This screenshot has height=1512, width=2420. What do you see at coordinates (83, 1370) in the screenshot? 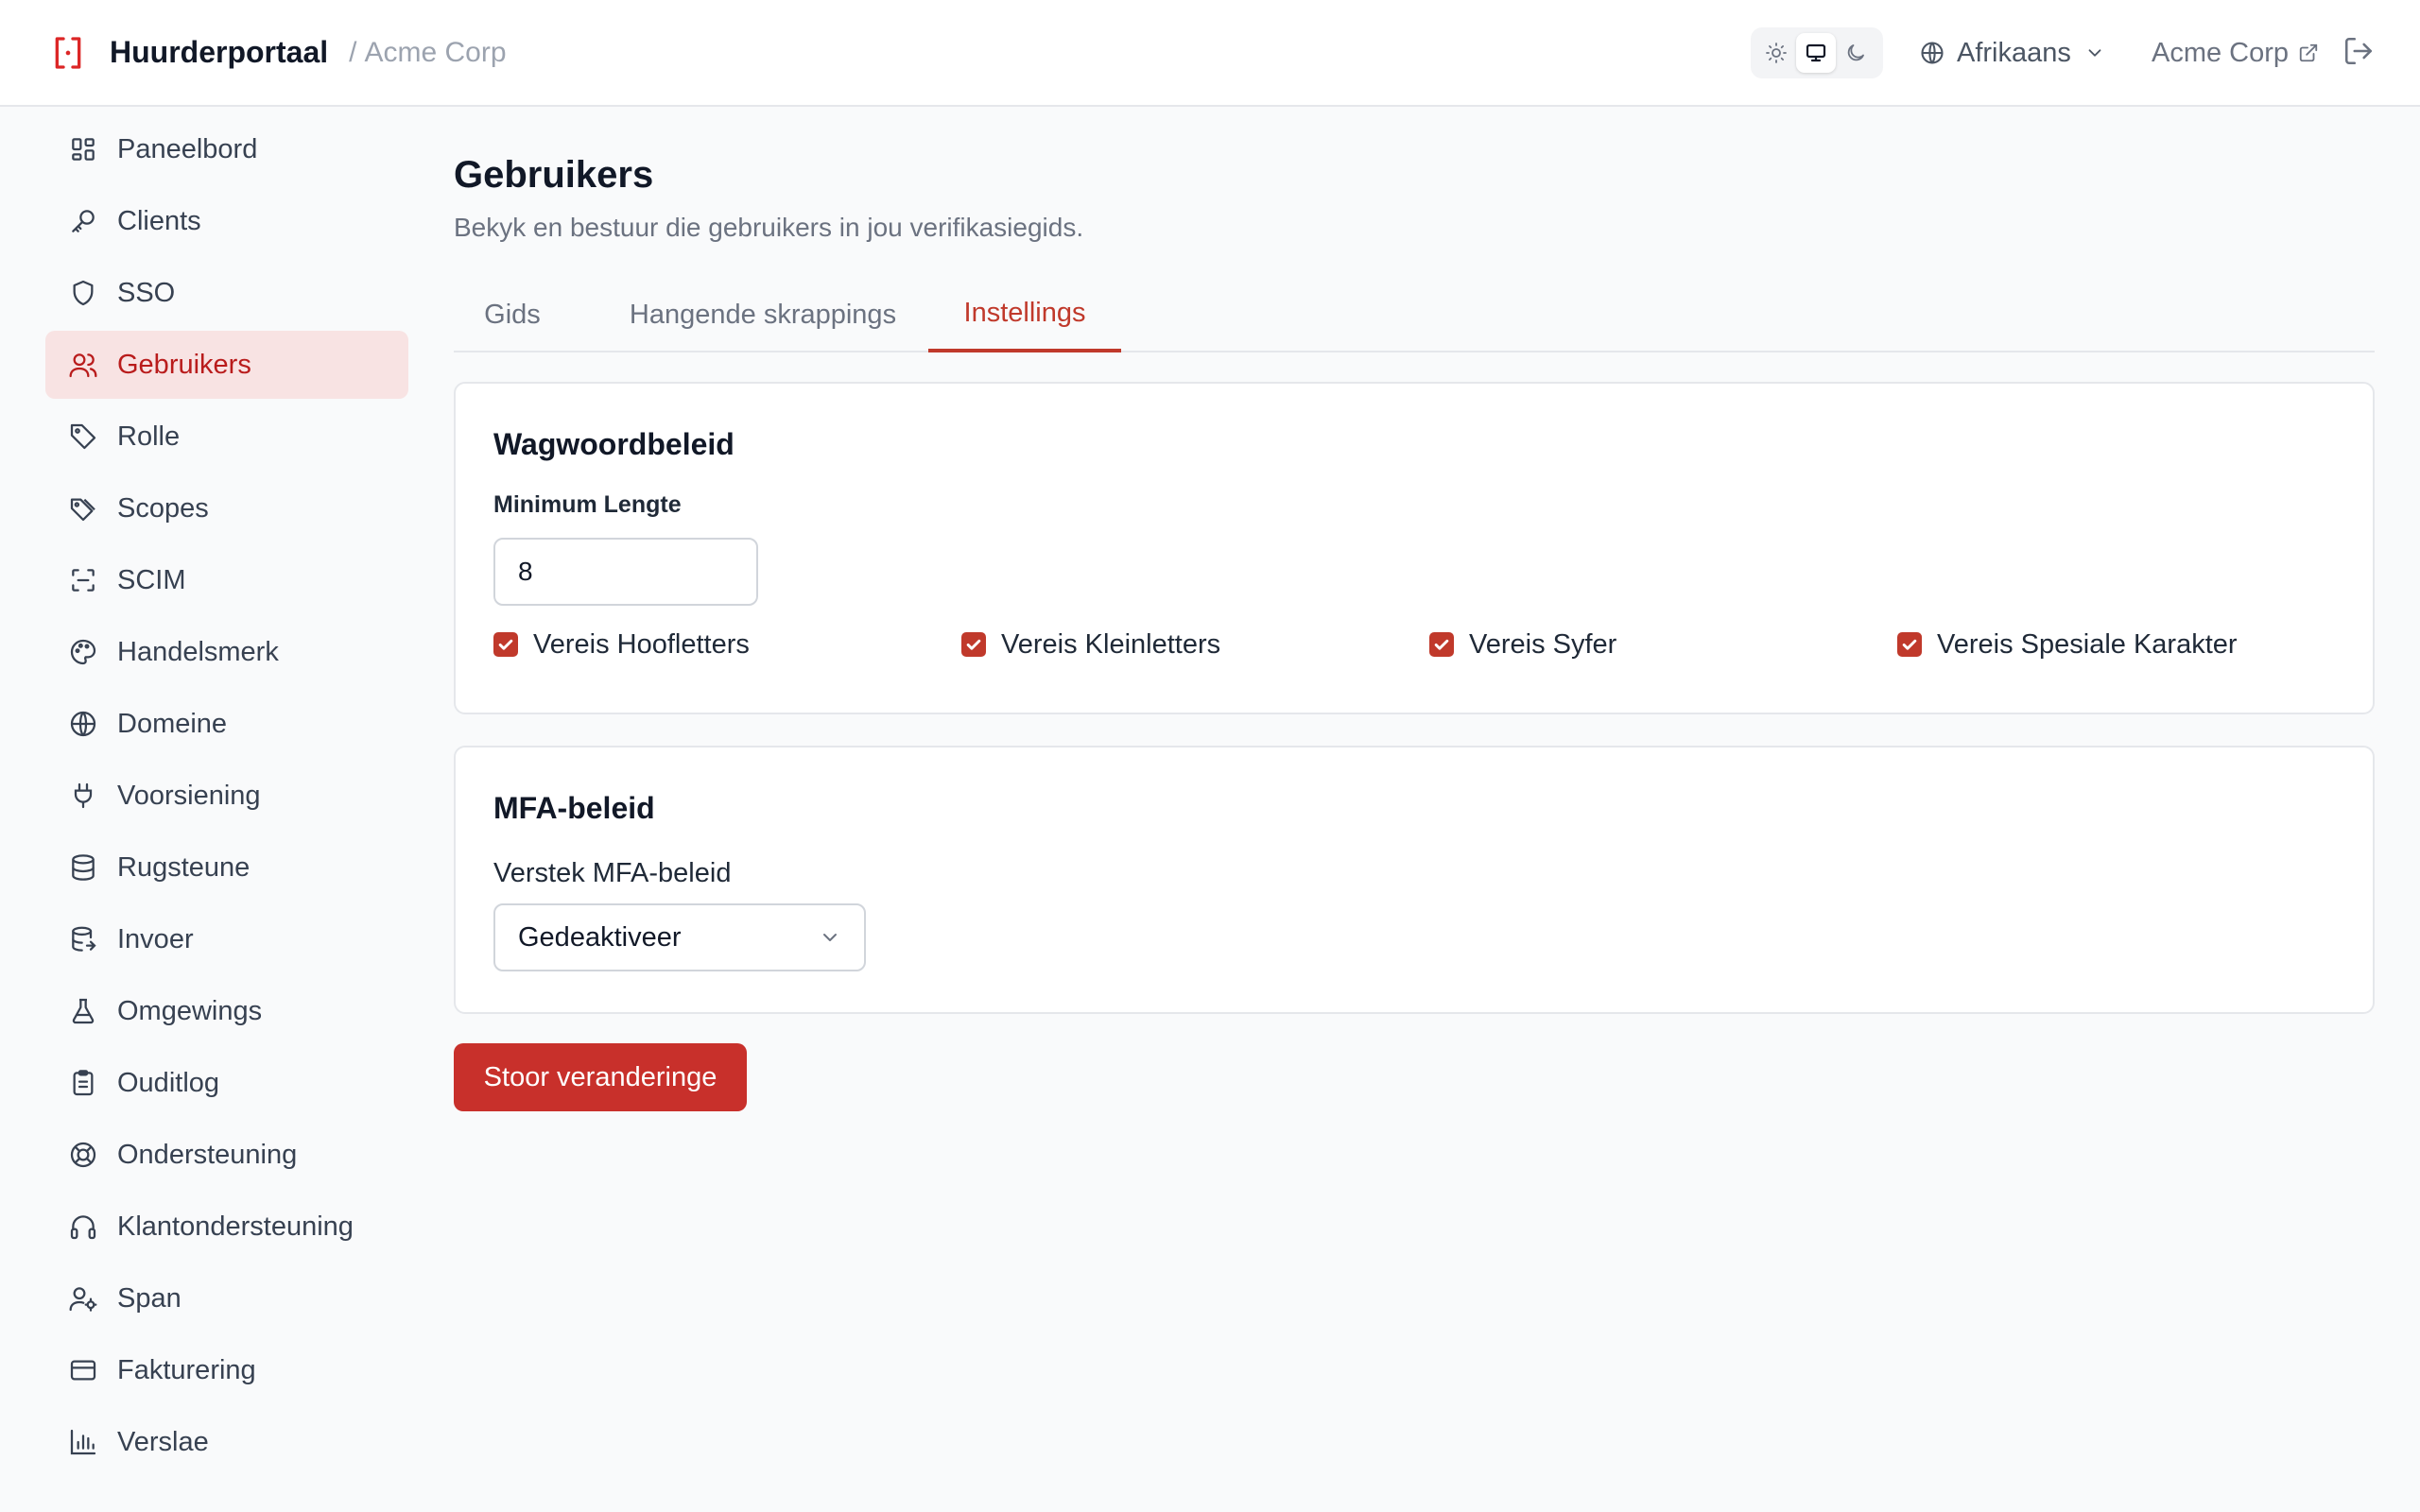
I see `credit-card-icon` at bounding box center [83, 1370].